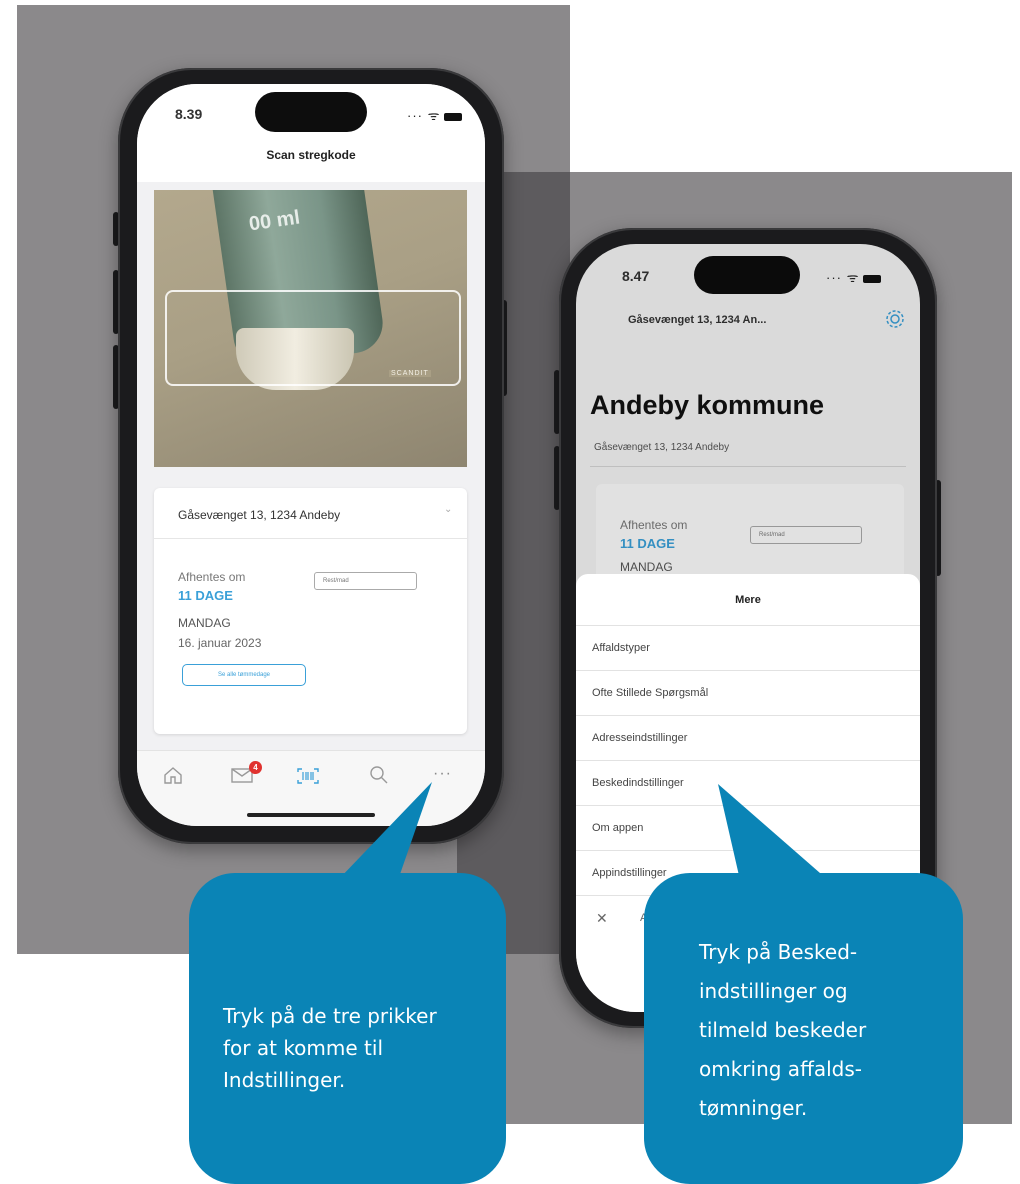 Image resolution: width=1020 pixels, height=1184 pixels. I want to click on callout-left-line-2: for at komme til, so click(303, 1048).